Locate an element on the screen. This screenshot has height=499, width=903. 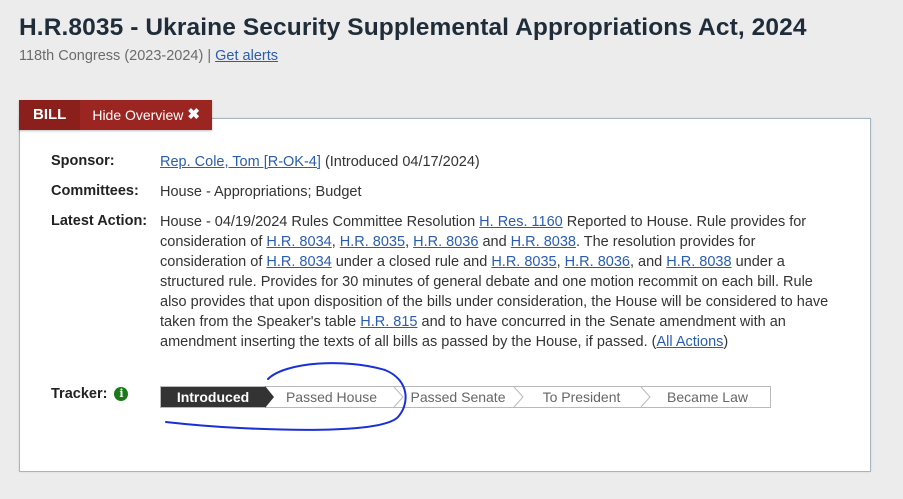
latest-action-label: Latest Action: is located at coordinates (99, 221).